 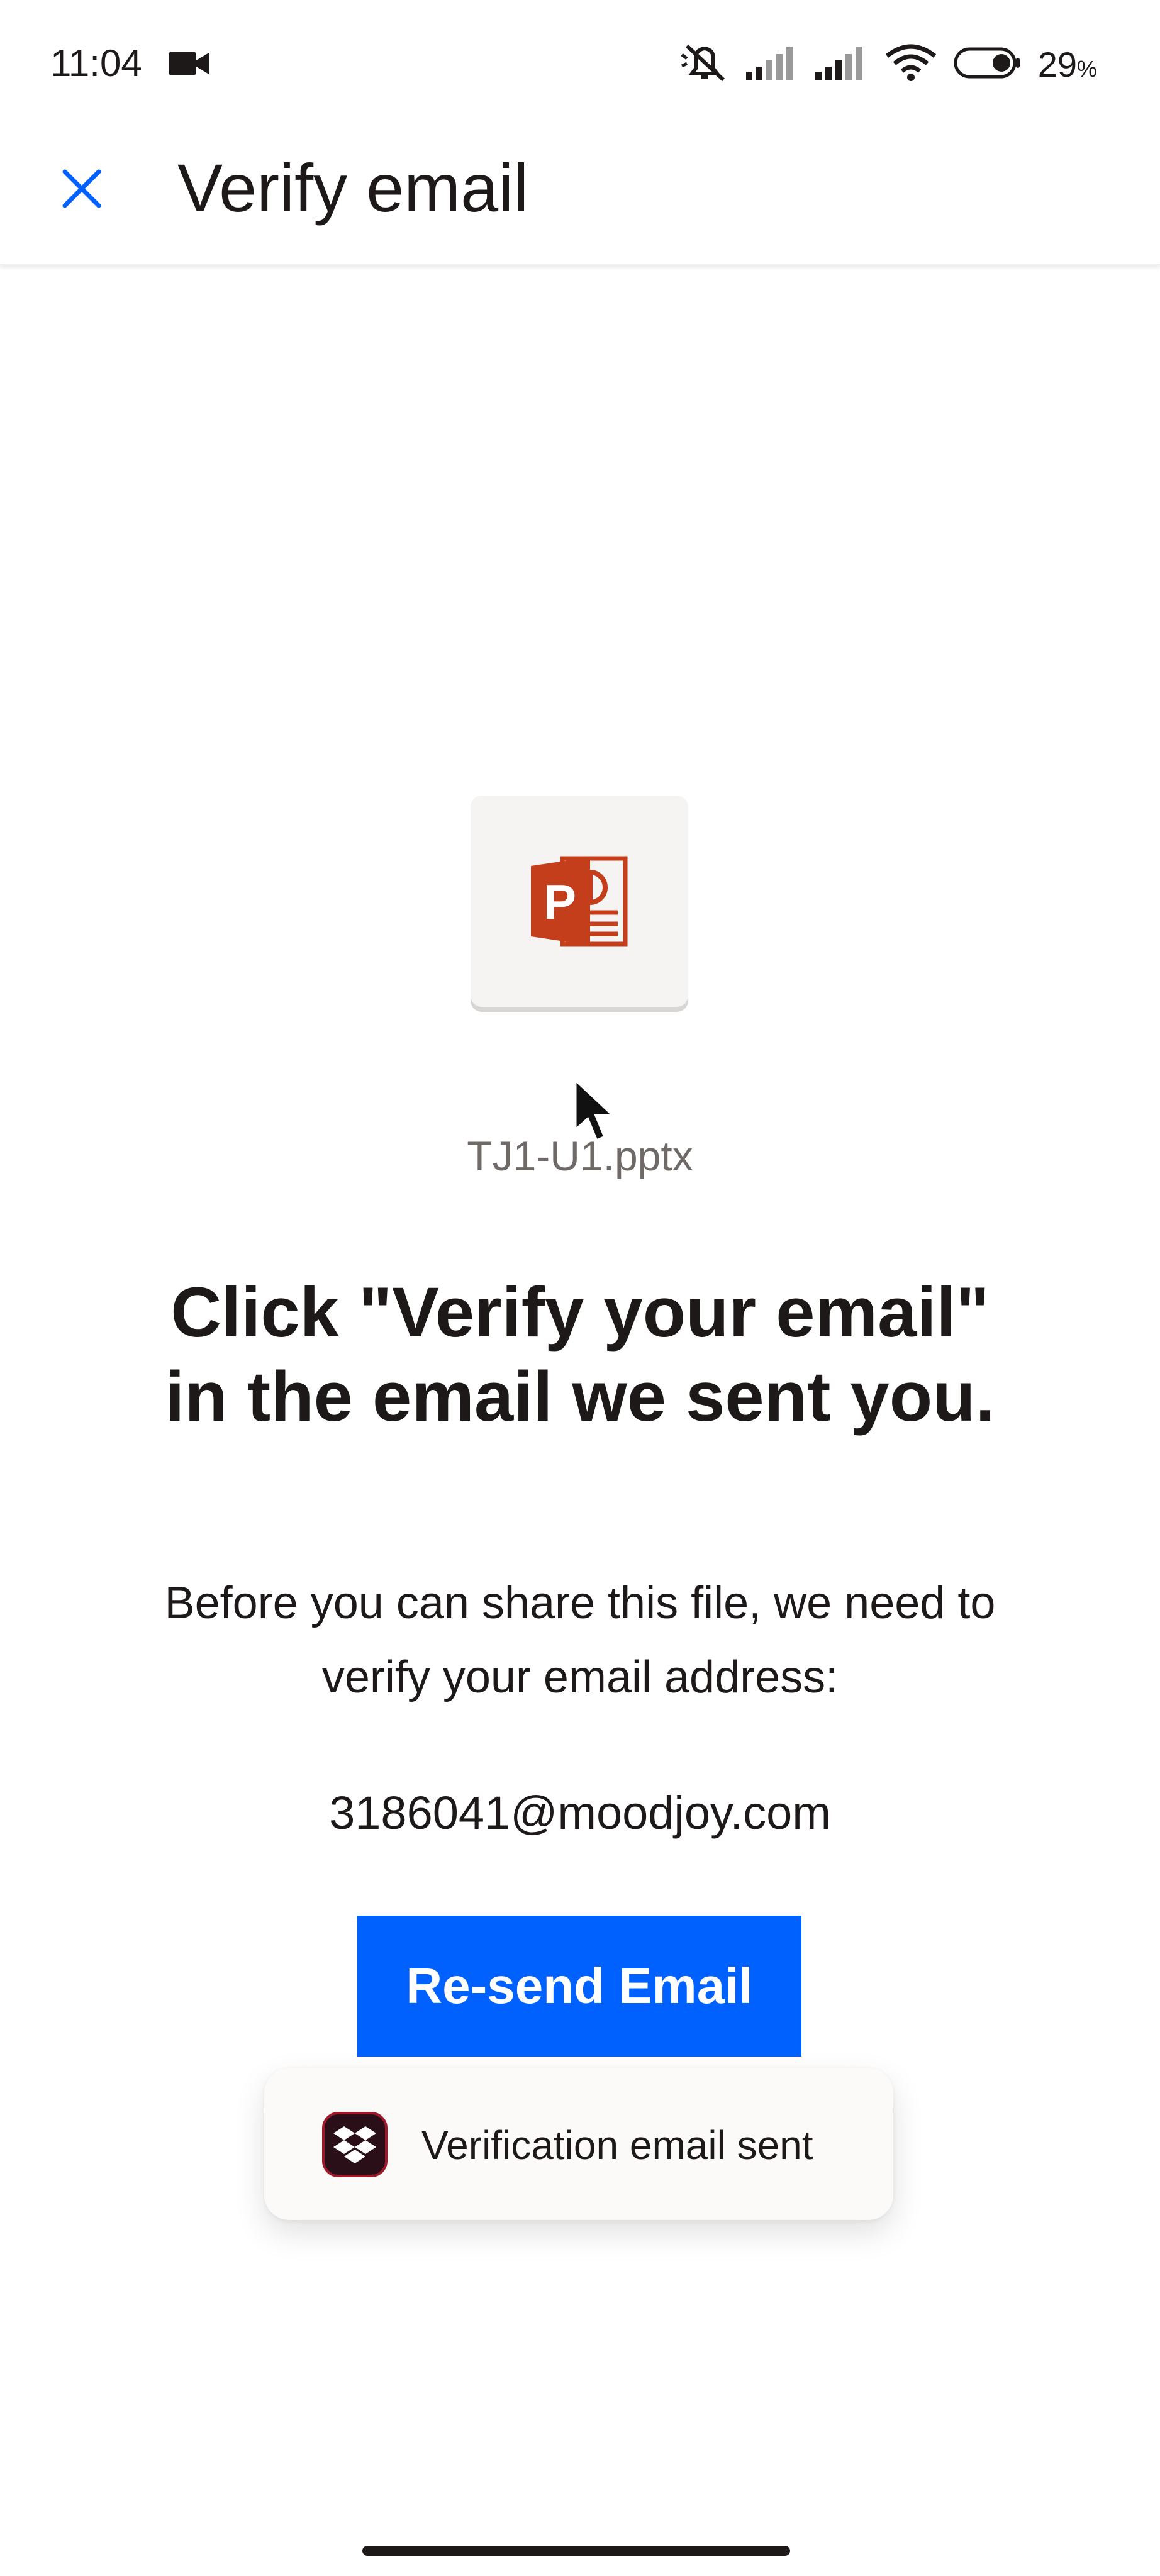 What do you see at coordinates (576, 2551) in the screenshot?
I see `home-indicator` at bounding box center [576, 2551].